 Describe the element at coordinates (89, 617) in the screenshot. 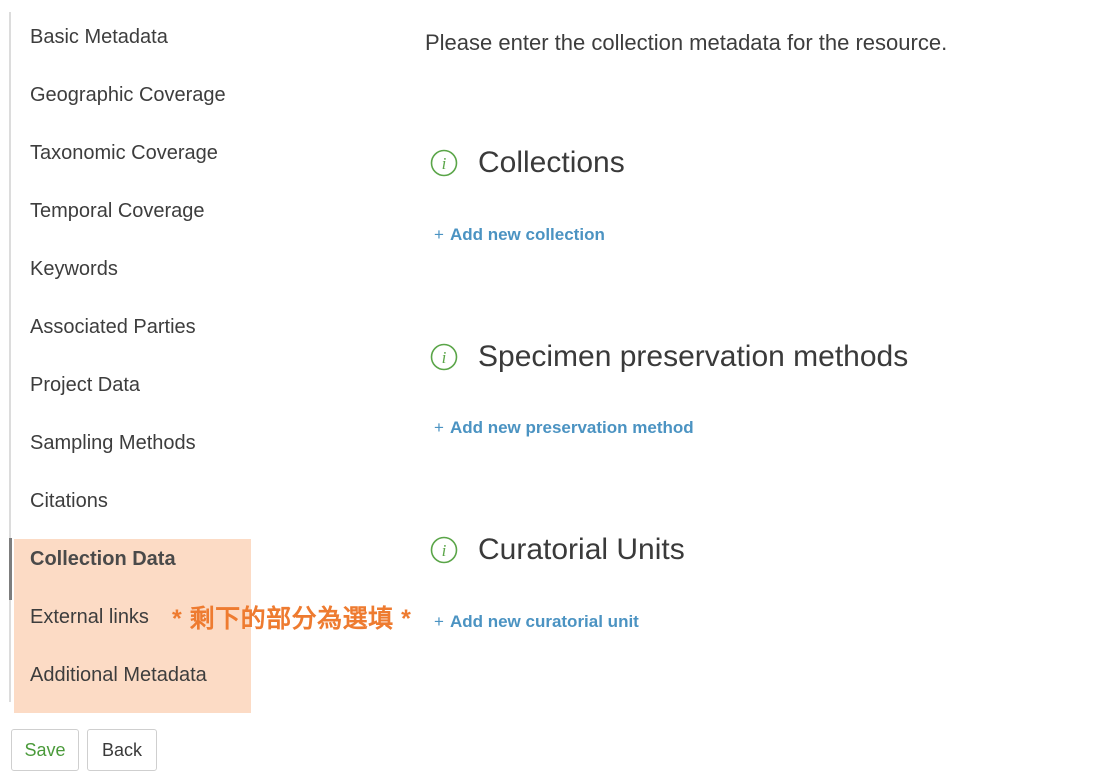

I see `sidebar-item-external-links: External links` at that location.